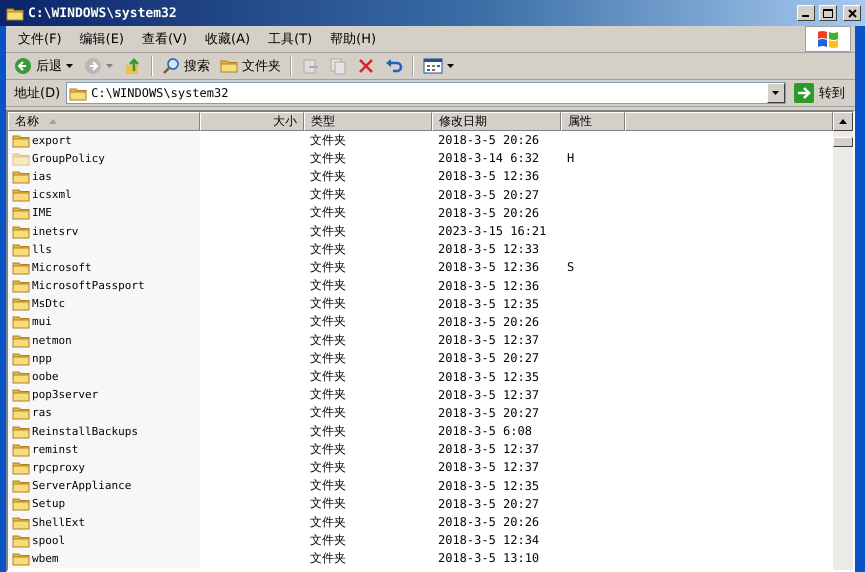 This screenshot has width=865, height=572. What do you see at coordinates (828, 39) in the screenshot?
I see `windows-logo-icon` at bounding box center [828, 39].